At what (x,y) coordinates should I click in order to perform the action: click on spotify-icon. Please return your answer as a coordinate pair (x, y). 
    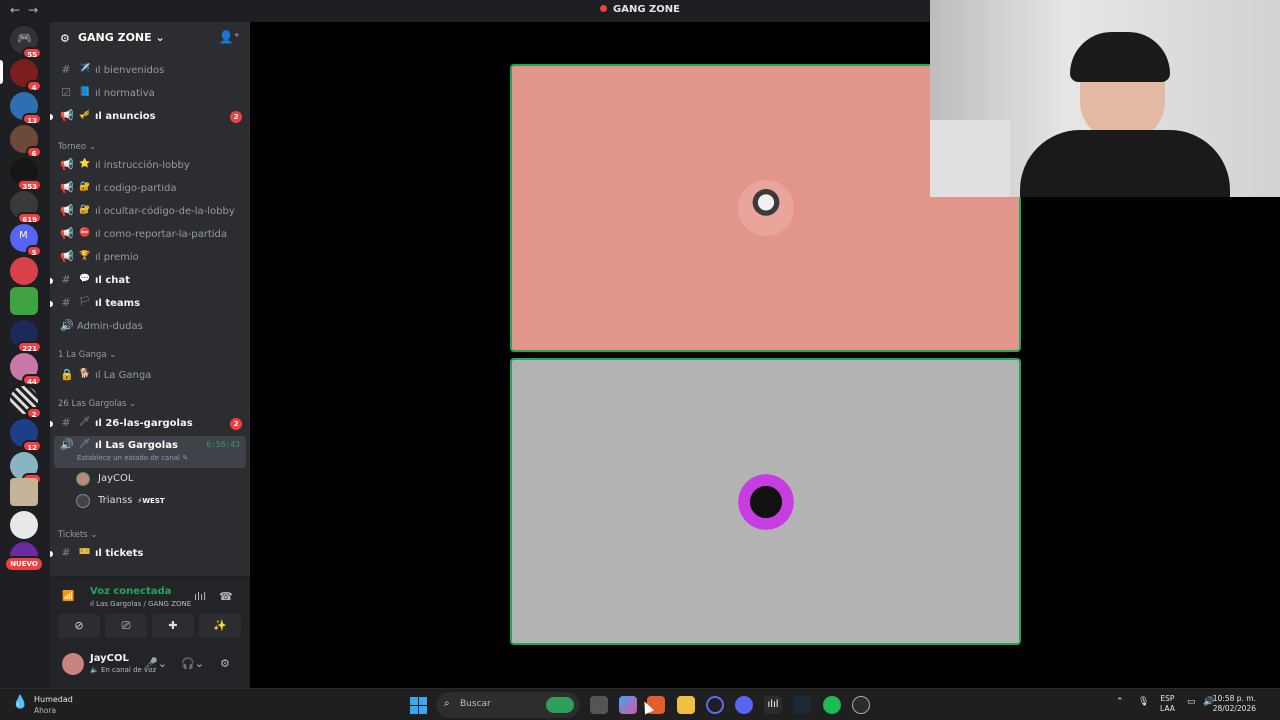
    Looking at the image, I should click on (832, 705).